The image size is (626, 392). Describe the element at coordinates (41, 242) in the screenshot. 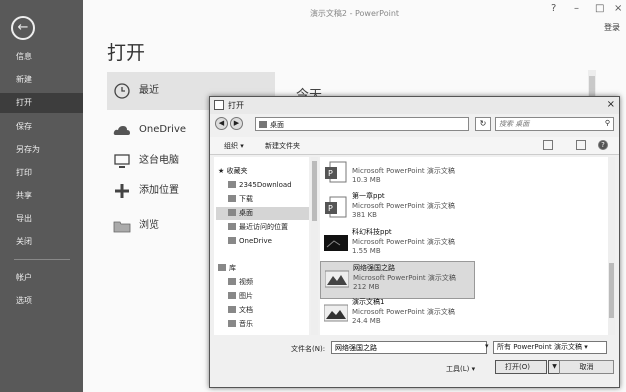

I see `nav-close: 关闭` at that location.